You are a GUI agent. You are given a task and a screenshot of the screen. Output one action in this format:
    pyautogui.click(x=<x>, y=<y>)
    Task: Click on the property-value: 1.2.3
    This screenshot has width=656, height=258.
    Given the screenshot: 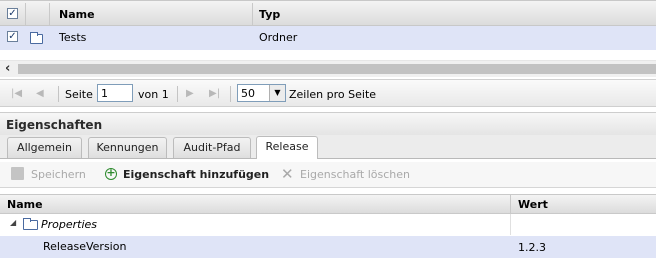 What is the action you would take?
    pyautogui.click(x=532, y=247)
    